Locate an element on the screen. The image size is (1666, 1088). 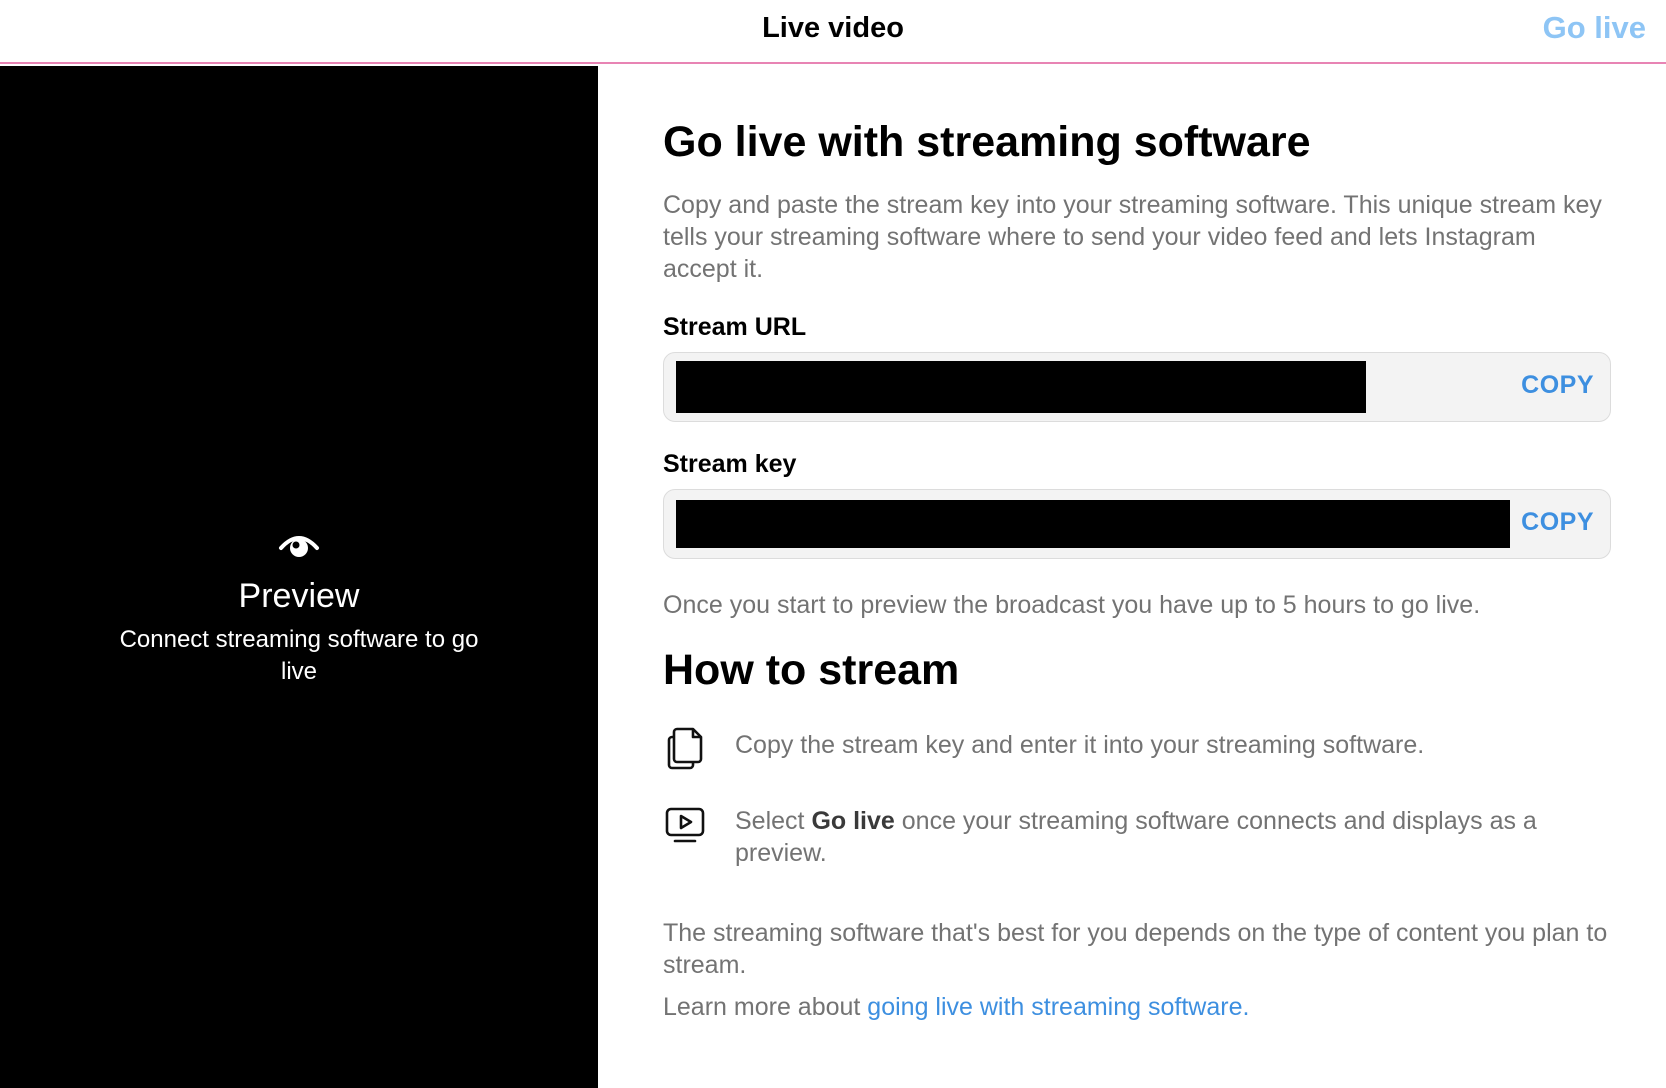
redacted-stream-key is located at coordinates (1093, 524).